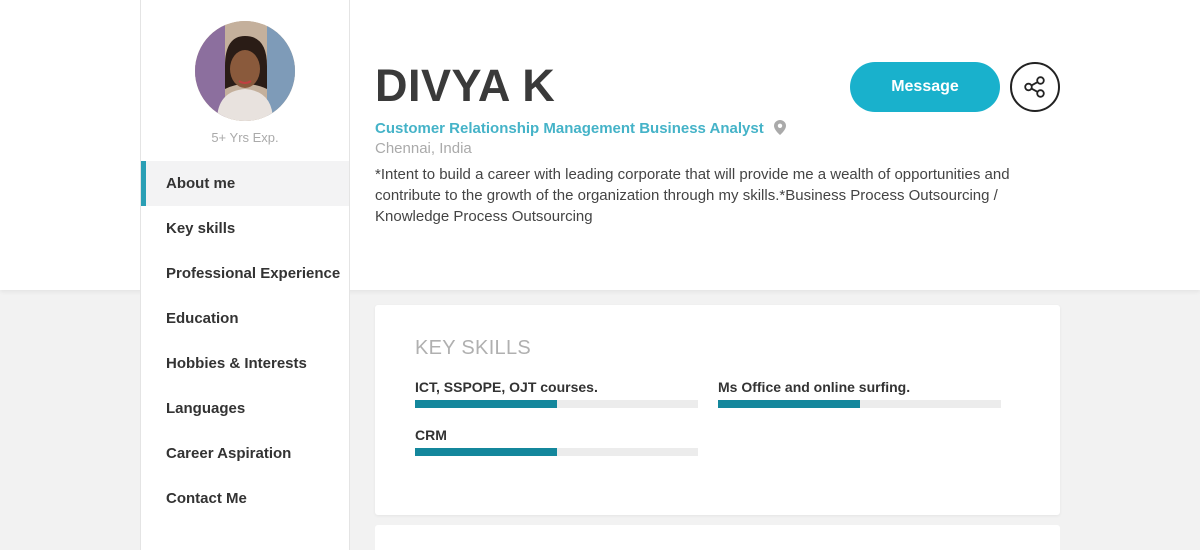 The height and width of the screenshot is (550, 1200). I want to click on skill-item: CRM, so click(556, 441).